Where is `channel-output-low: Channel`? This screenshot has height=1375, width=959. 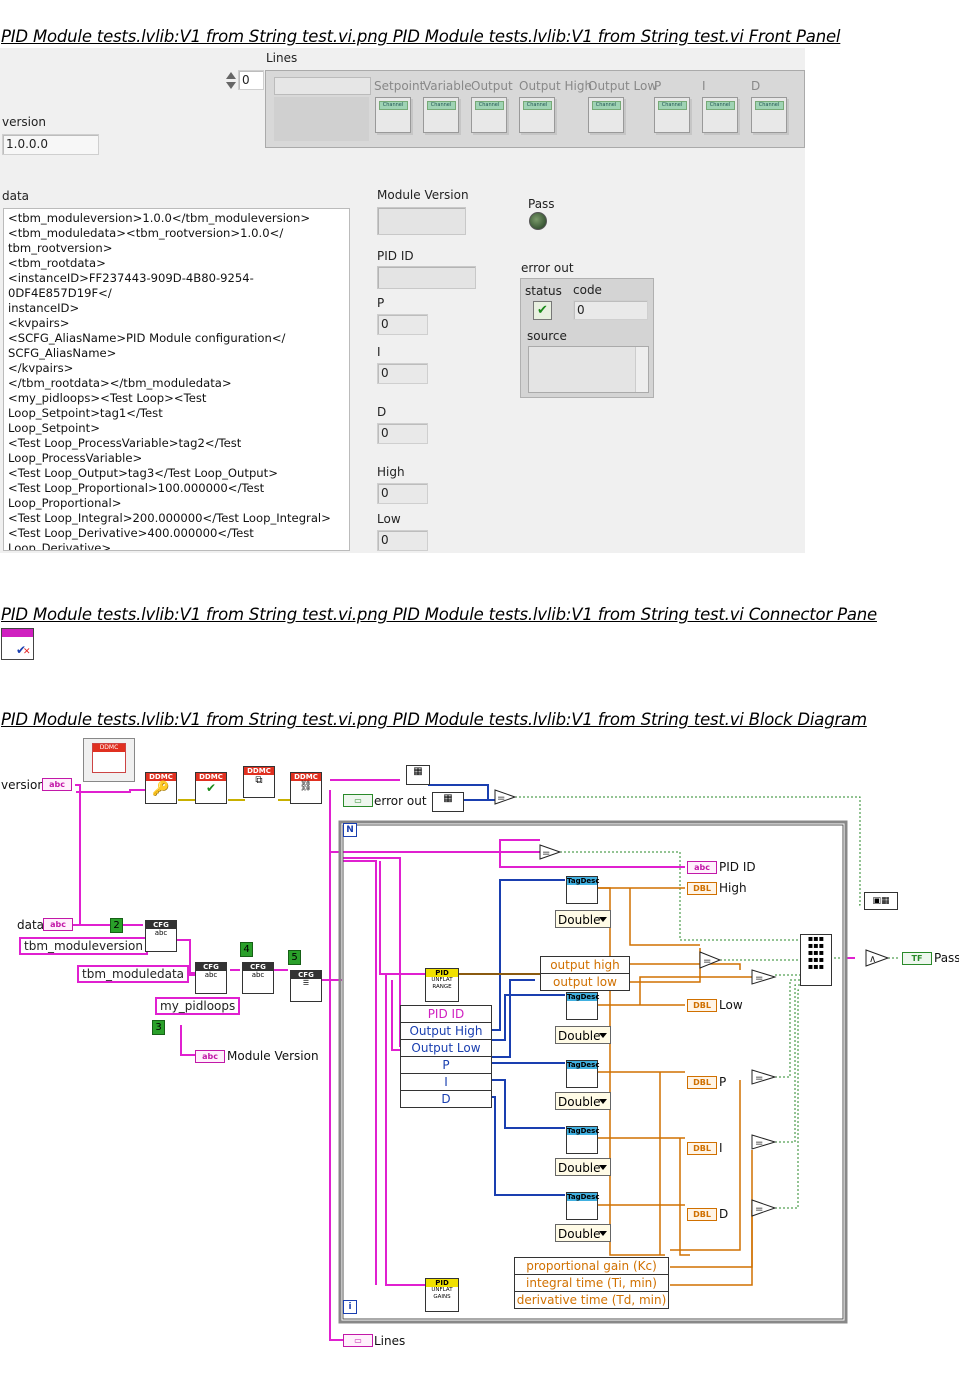
channel-output-low: Channel is located at coordinates (606, 115).